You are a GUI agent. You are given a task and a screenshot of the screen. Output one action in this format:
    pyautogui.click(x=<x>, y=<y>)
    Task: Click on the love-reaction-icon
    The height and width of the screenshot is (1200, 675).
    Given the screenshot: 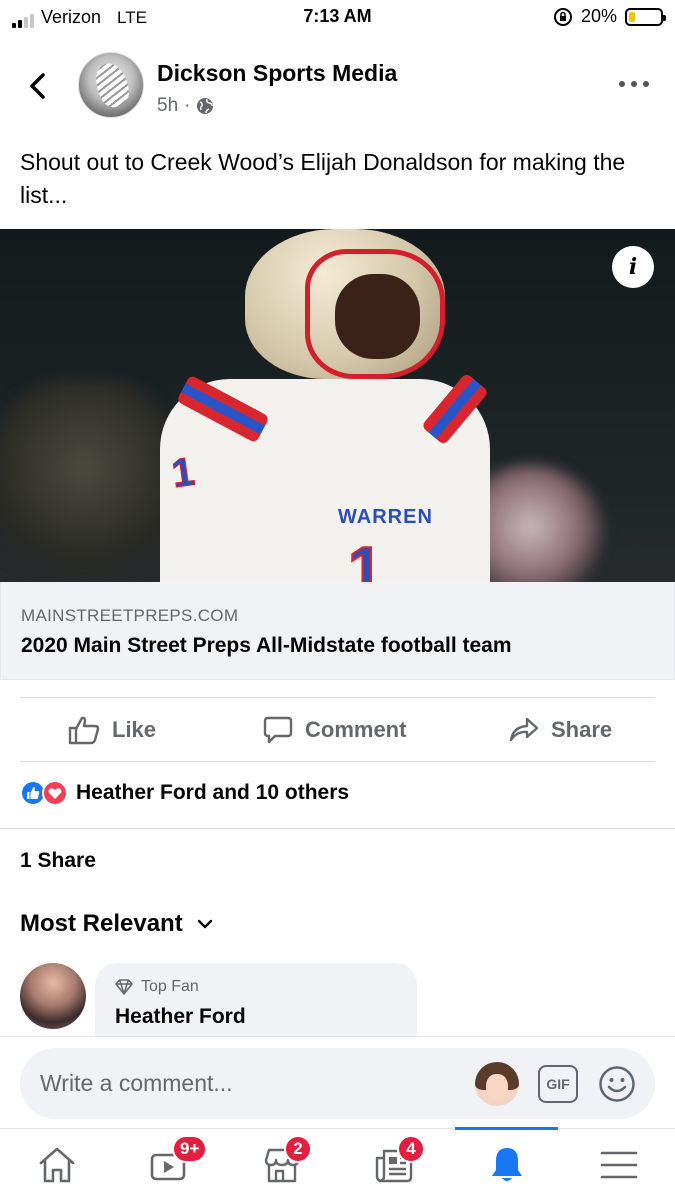 What is the action you would take?
    pyautogui.click(x=55, y=793)
    